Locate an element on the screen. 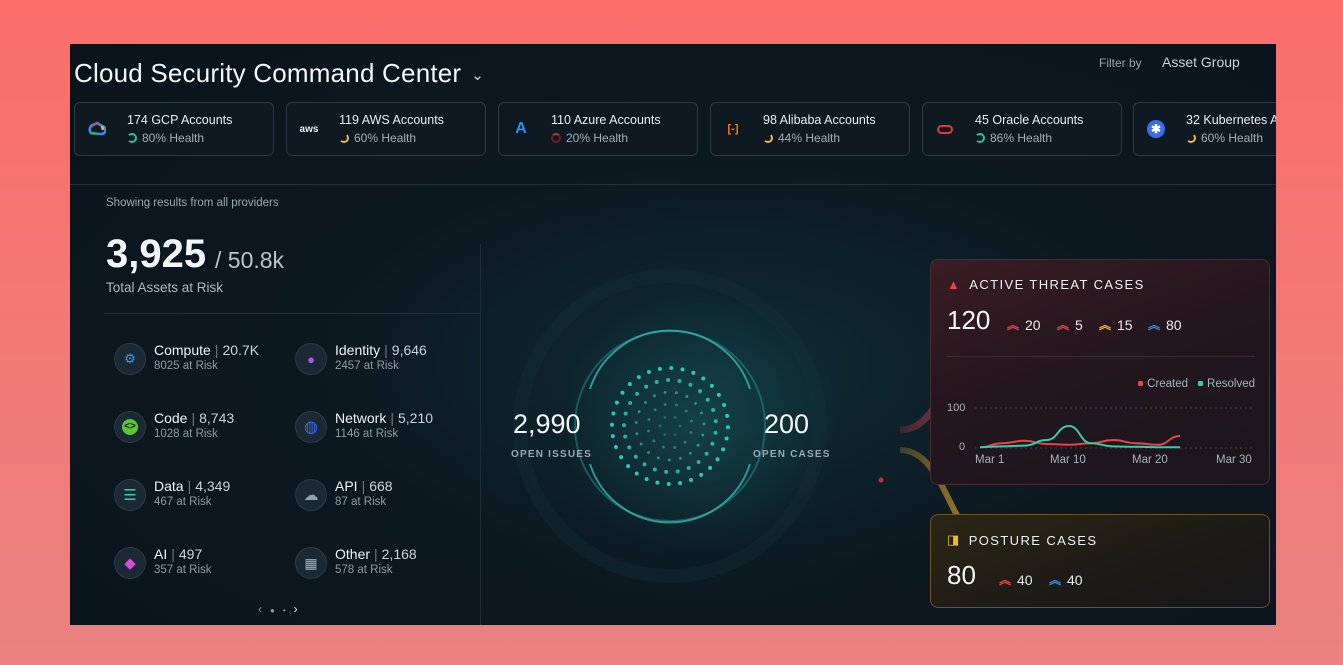 The image size is (1343, 665). asset-label: API is located at coordinates (346, 486).